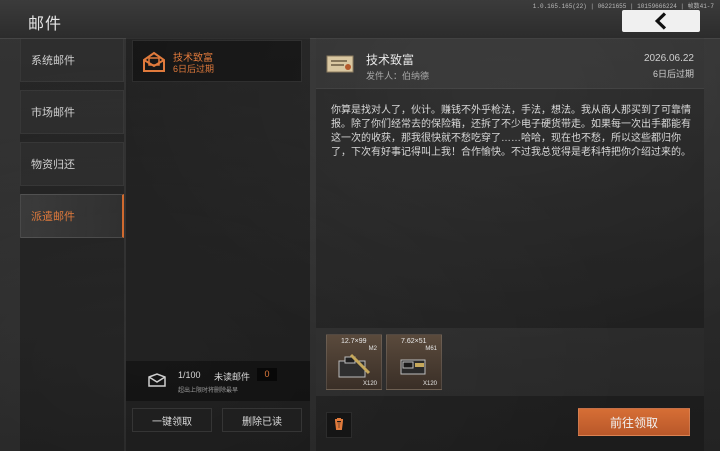  What do you see at coordinates (390, 60) in the screenshot?
I see `mail-detail-subject: 技术致富` at bounding box center [390, 60].